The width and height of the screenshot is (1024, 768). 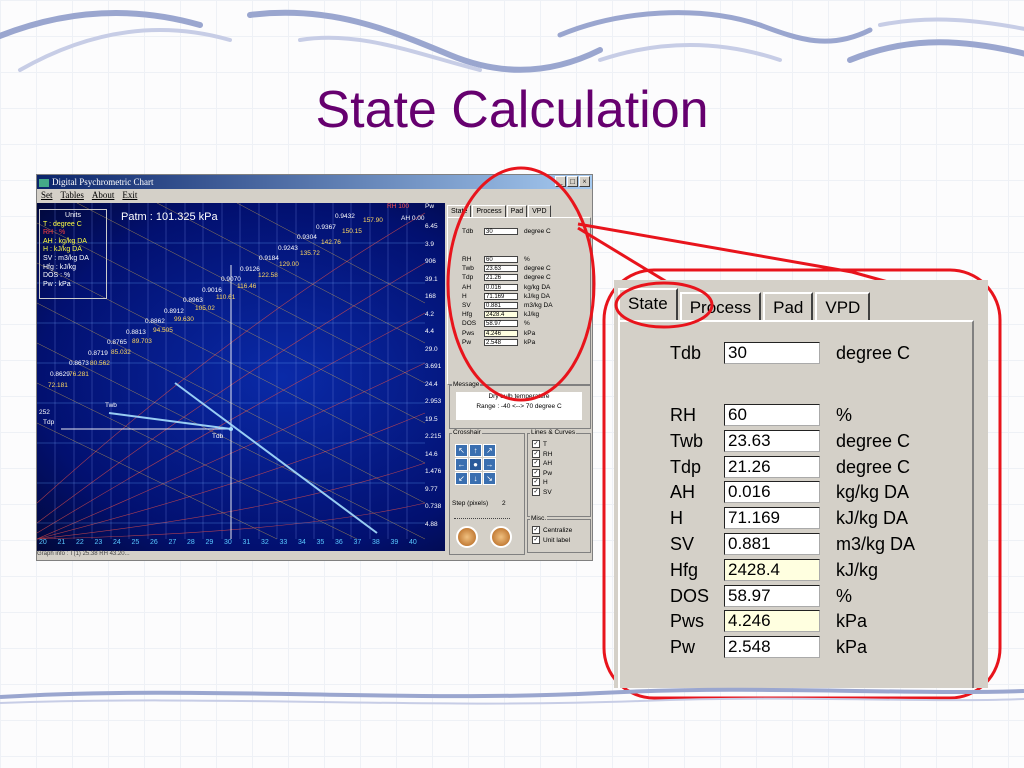 I want to click on center-icon: ●, so click(x=475, y=464).